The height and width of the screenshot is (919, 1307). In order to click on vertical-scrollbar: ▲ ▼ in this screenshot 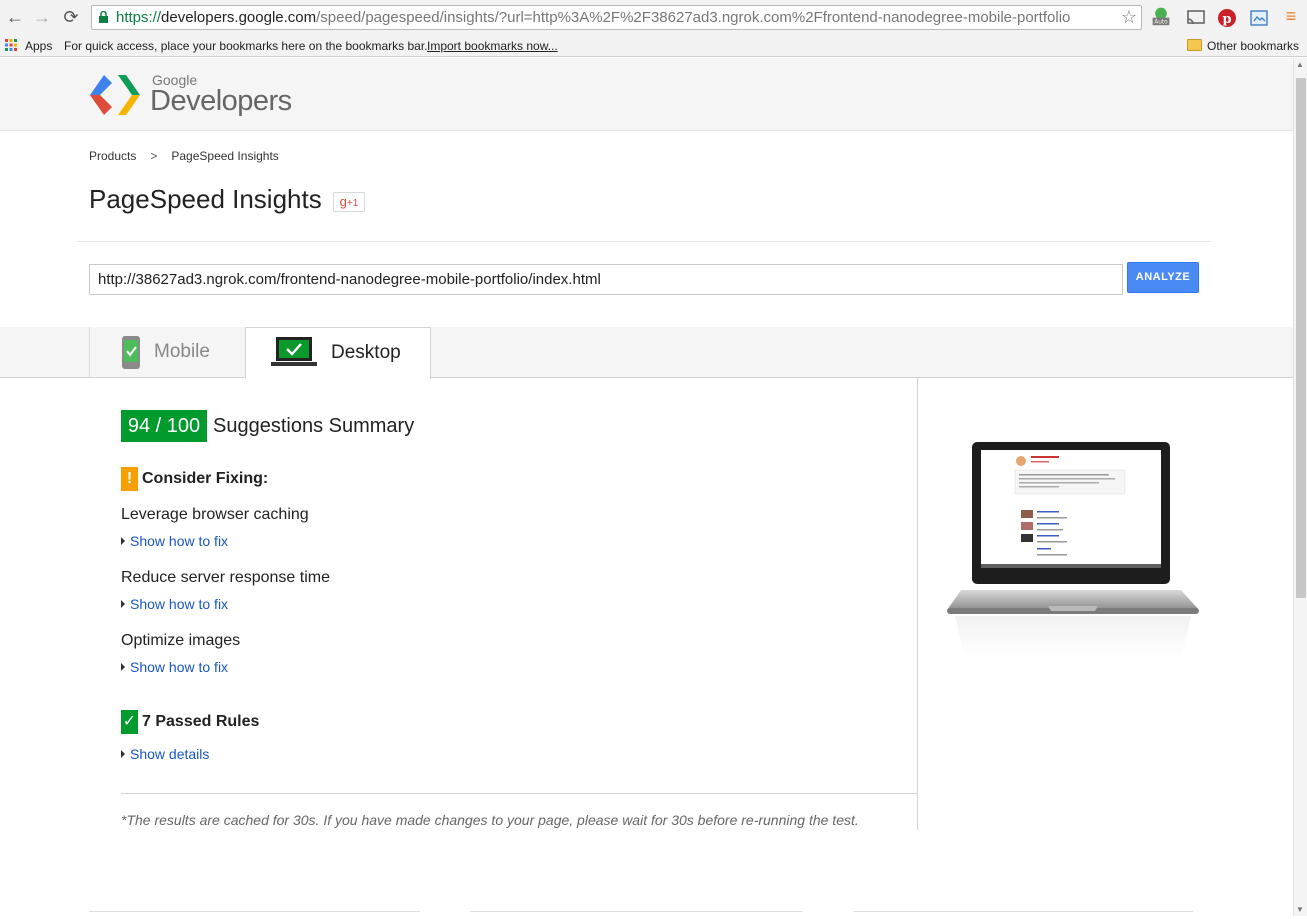, I will do `click(1300, 487)`.